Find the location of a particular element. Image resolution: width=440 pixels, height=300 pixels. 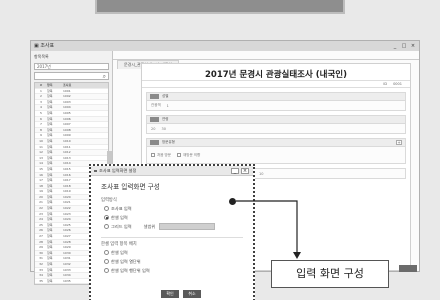

callout-connector is located at coordinates (268, 229).